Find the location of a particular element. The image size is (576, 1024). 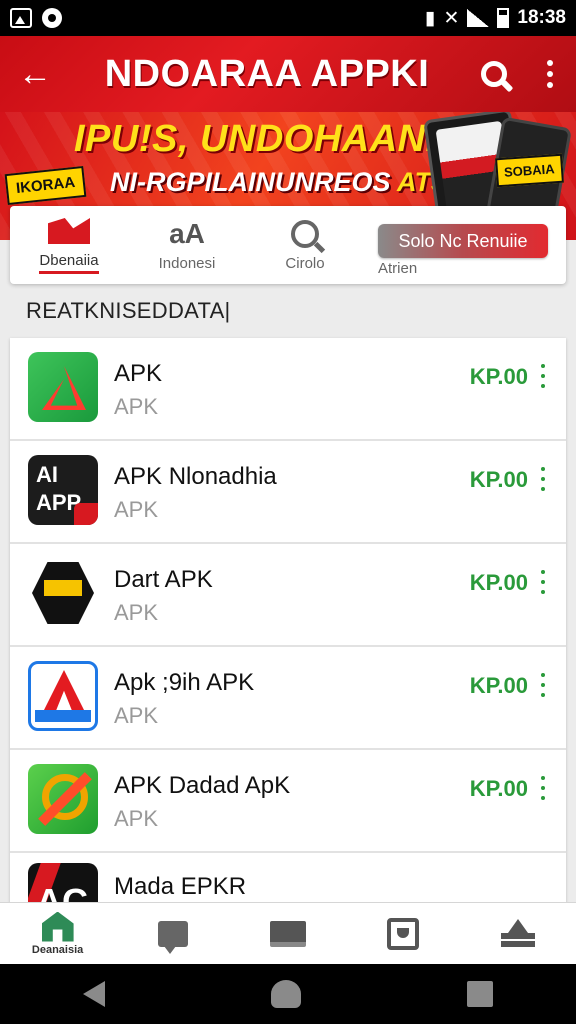

search-icon is located at coordinates (494, 74).